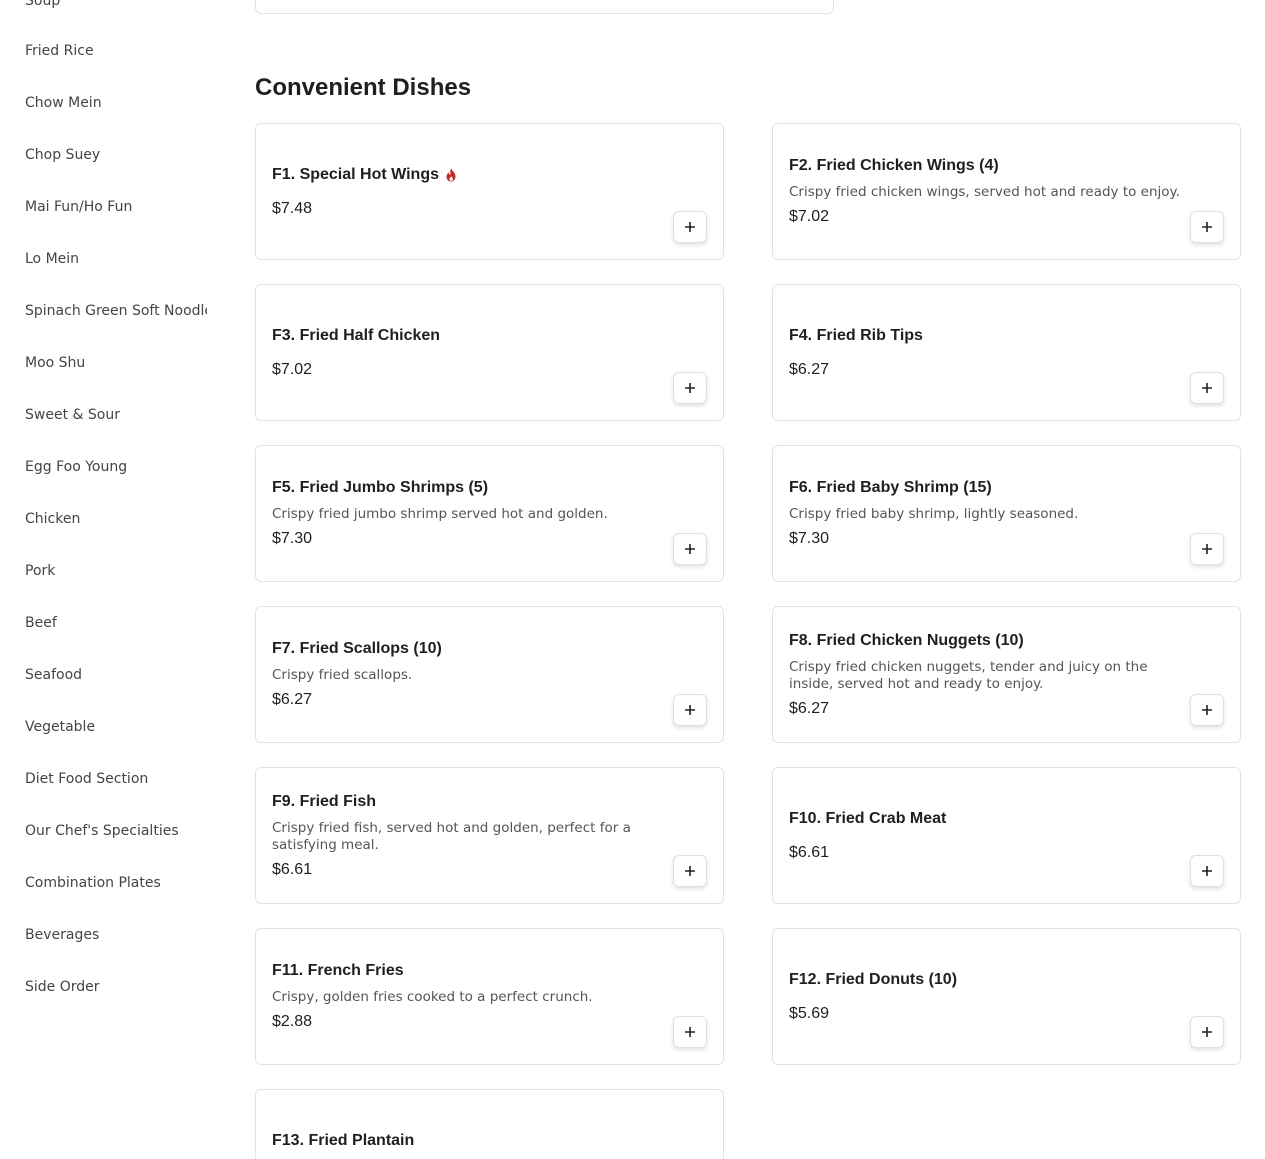 Image resolution: width=1265 pixels, height=1159 pixels. What do you see at coordinates (116, 155) in the screenshot?
I see `sidebar-item-chop-suey: Chop Suey` at bounding box center [116, 155].